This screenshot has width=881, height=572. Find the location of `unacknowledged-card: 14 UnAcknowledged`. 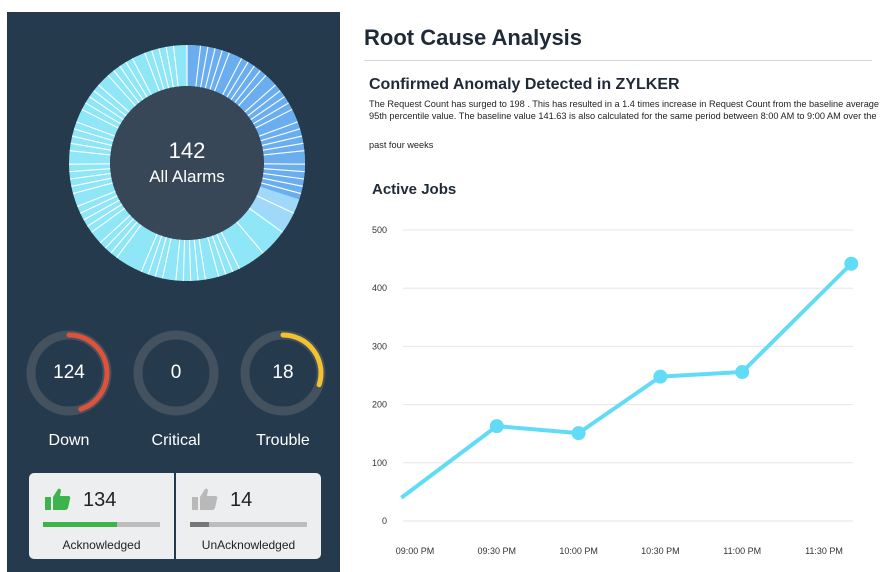

unacknowledged-card: 14 UnAcknowledged is located at coordinates (247, 516).